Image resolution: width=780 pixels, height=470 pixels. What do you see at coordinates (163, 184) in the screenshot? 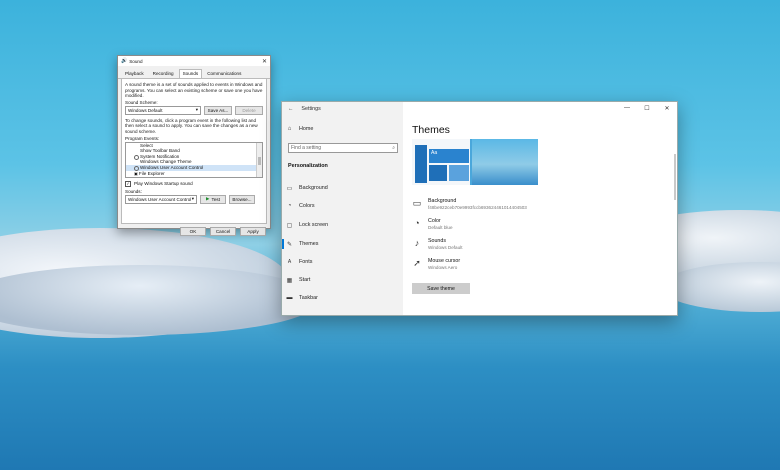
I see `startup-sound-label: Play Windows Startup sound` at bounding box center [163, 184].